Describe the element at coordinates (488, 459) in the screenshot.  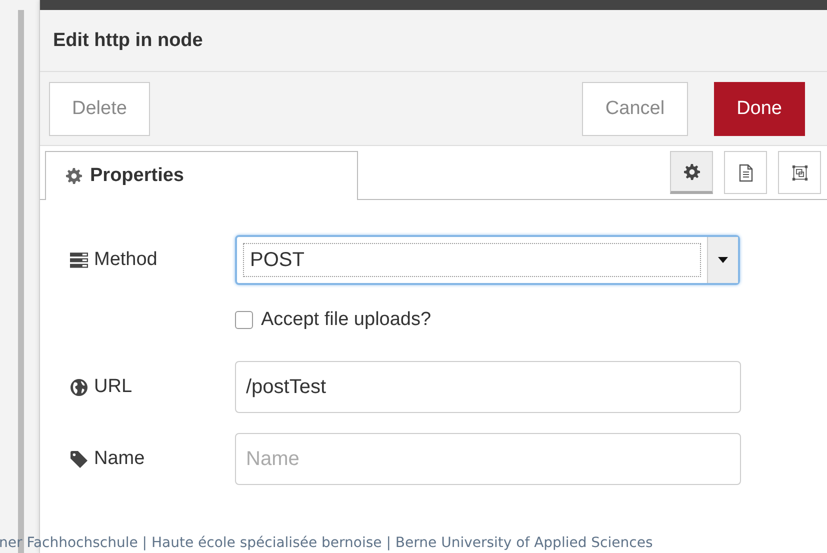
I see `input-field: Name` at that location.